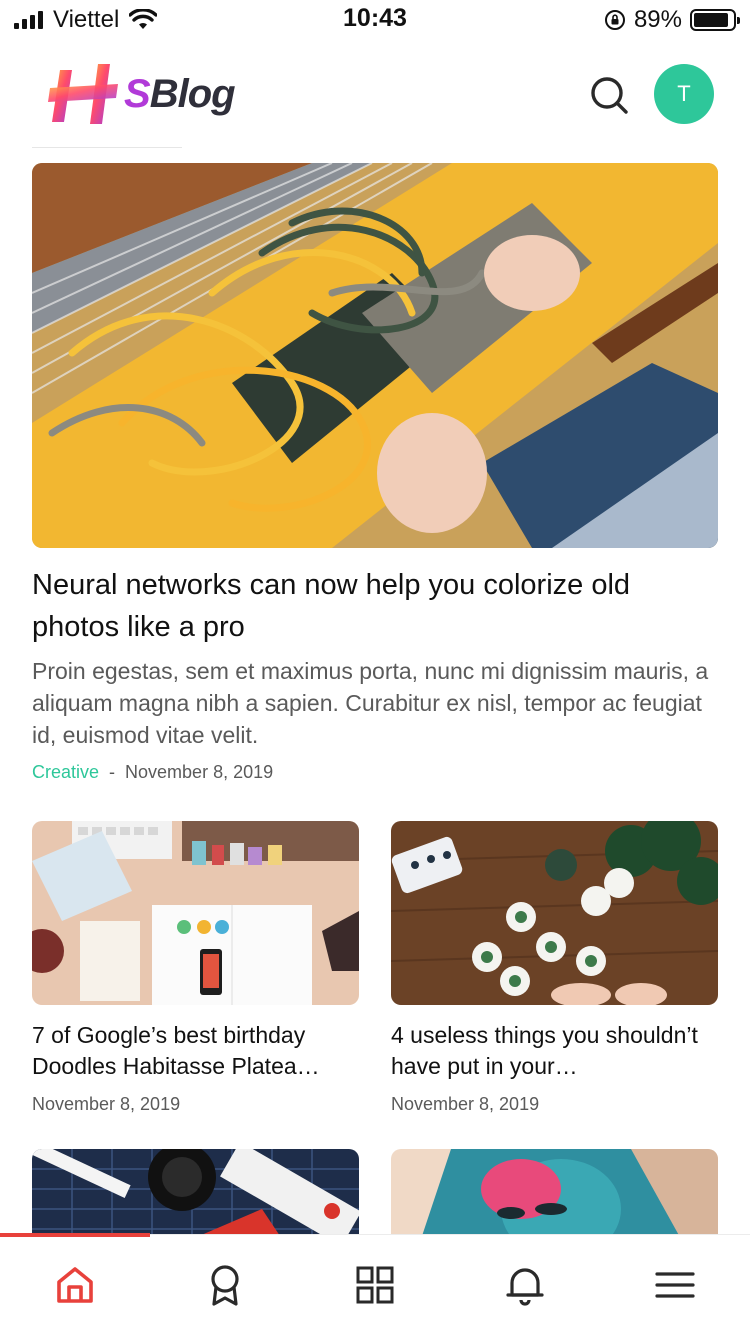 The image size is (750, 1334). Describe the element at coordinates (83, 94) in the screenshot. I see `logo-mark-icon` at that location.